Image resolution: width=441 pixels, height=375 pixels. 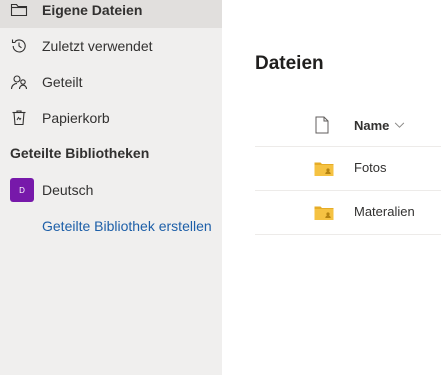 What do you see at coordinates (111, 118) in the screenshot?
I see `sidebar-item-recycle-bin: Papierkorb` at bounding box center [111, 118].